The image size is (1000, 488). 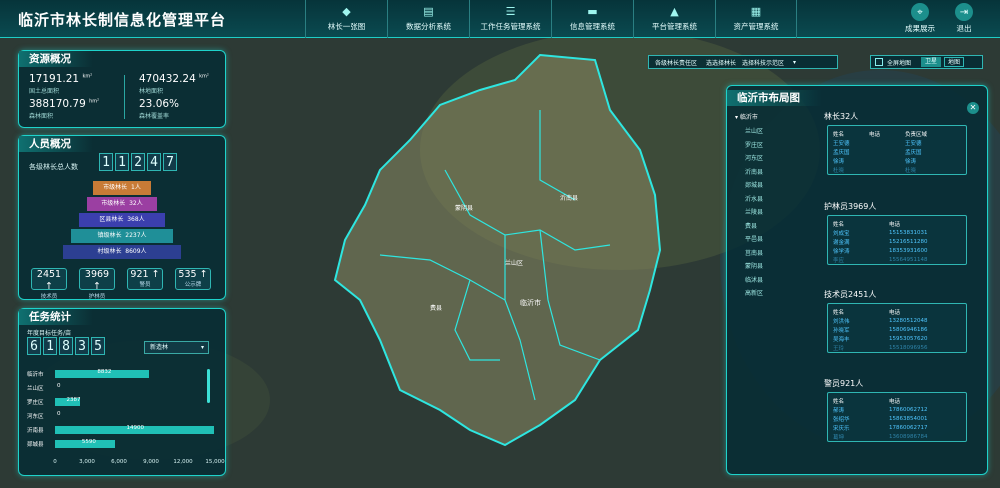 What do you see at coordinates (754, 144) in the screenshot?
I see `tree-item: 罗庄区` at bounding box center [754, 144].